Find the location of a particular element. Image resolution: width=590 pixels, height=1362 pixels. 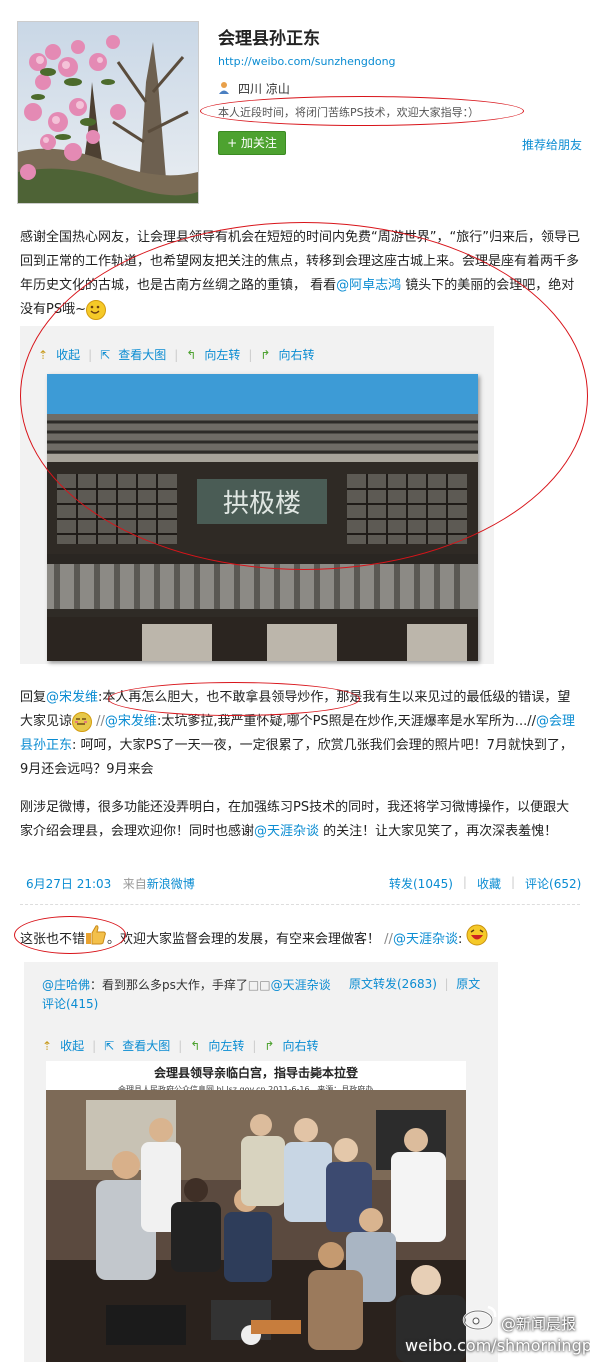

avatar is located at coordinates (108, 112).